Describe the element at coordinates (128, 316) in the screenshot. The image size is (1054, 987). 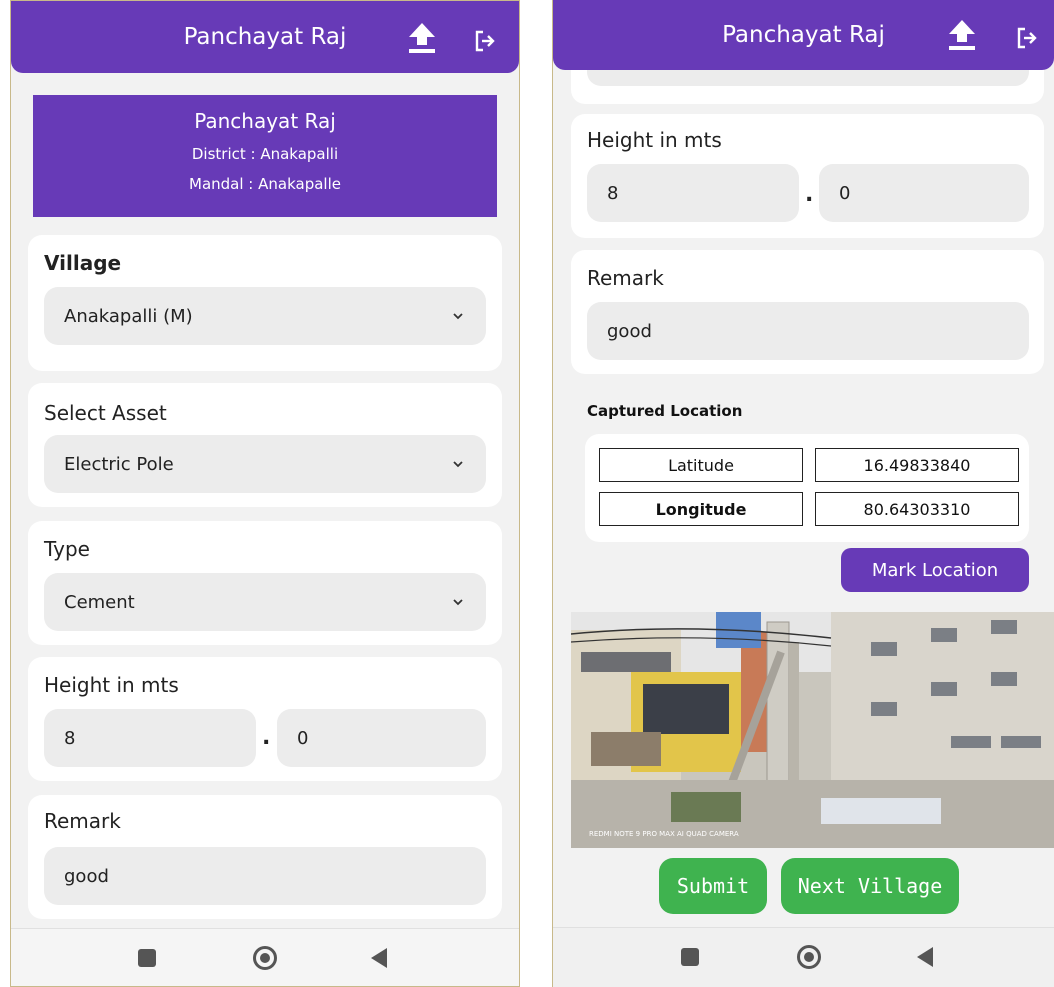
I see `village-selected-value: Anakapalli (M)` at that location.